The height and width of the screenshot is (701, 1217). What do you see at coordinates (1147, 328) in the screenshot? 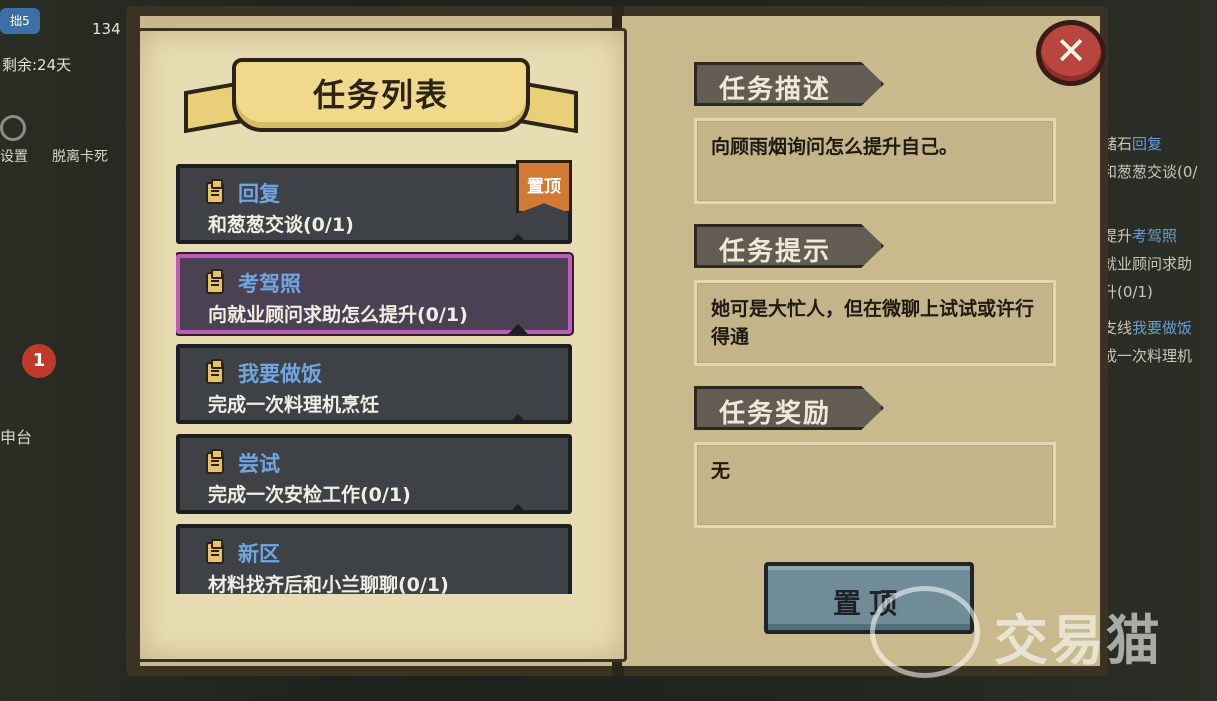
I see `bg-log-line: 支线我要做饭` at bounding box center [1147, 328].